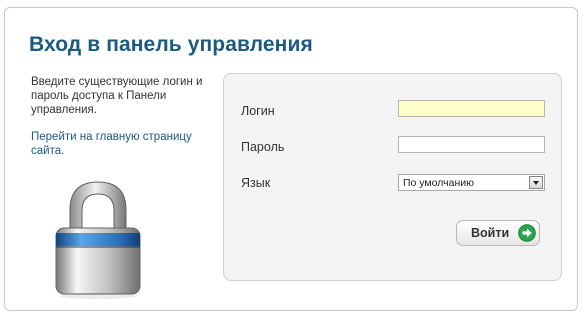 The image size is (584, 318). I want to click on arrow-right-circle-icon, so click(527, 233).